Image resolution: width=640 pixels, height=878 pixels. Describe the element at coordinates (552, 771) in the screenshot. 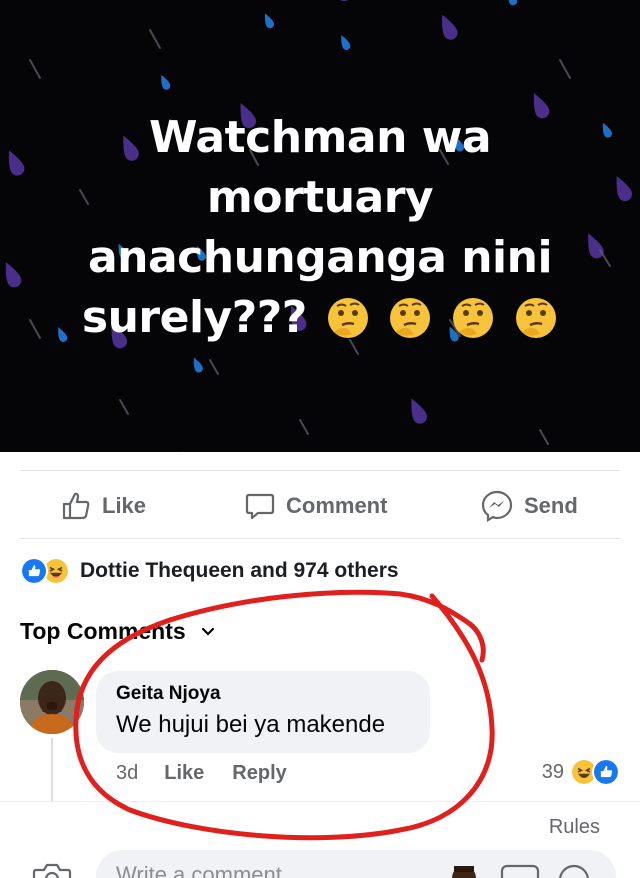

I see `comment-reaction-count: 39` at that location.